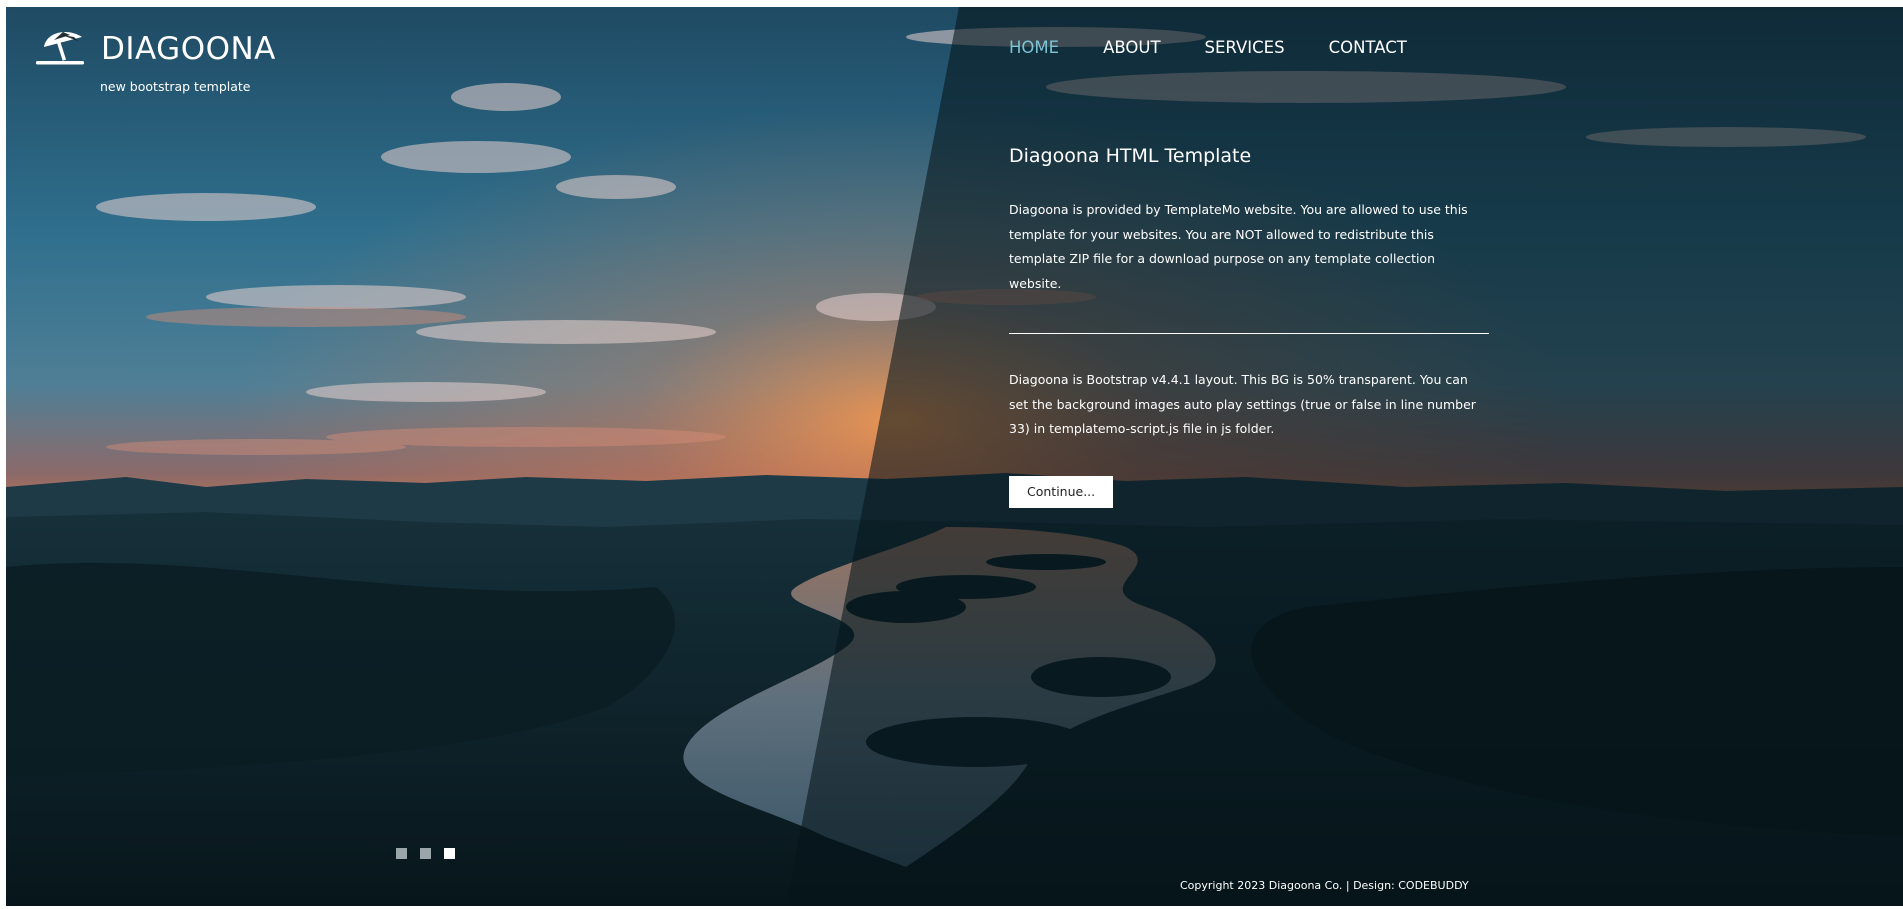  What do you see at coordinates (1245, 48) in the screenshot?
I see `nav-item-services: SERVICES` at bounding box center [1245, 48].